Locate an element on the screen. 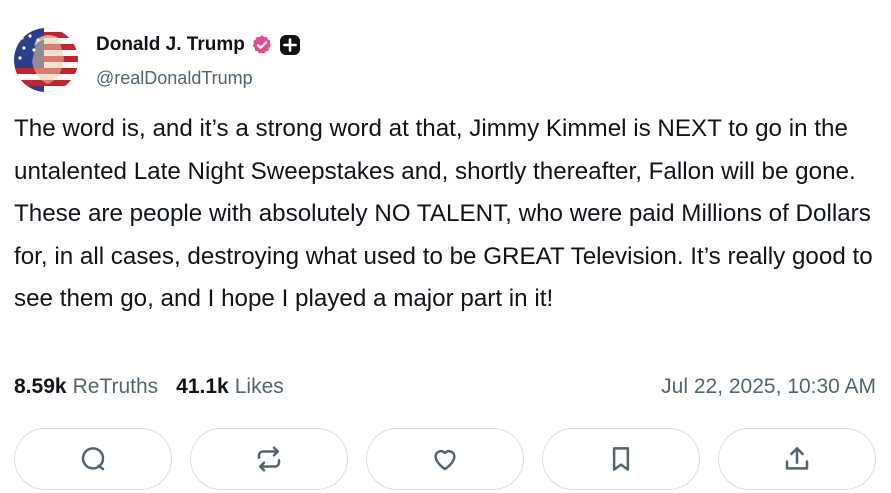  like-button is located at coordinates (445, 459).